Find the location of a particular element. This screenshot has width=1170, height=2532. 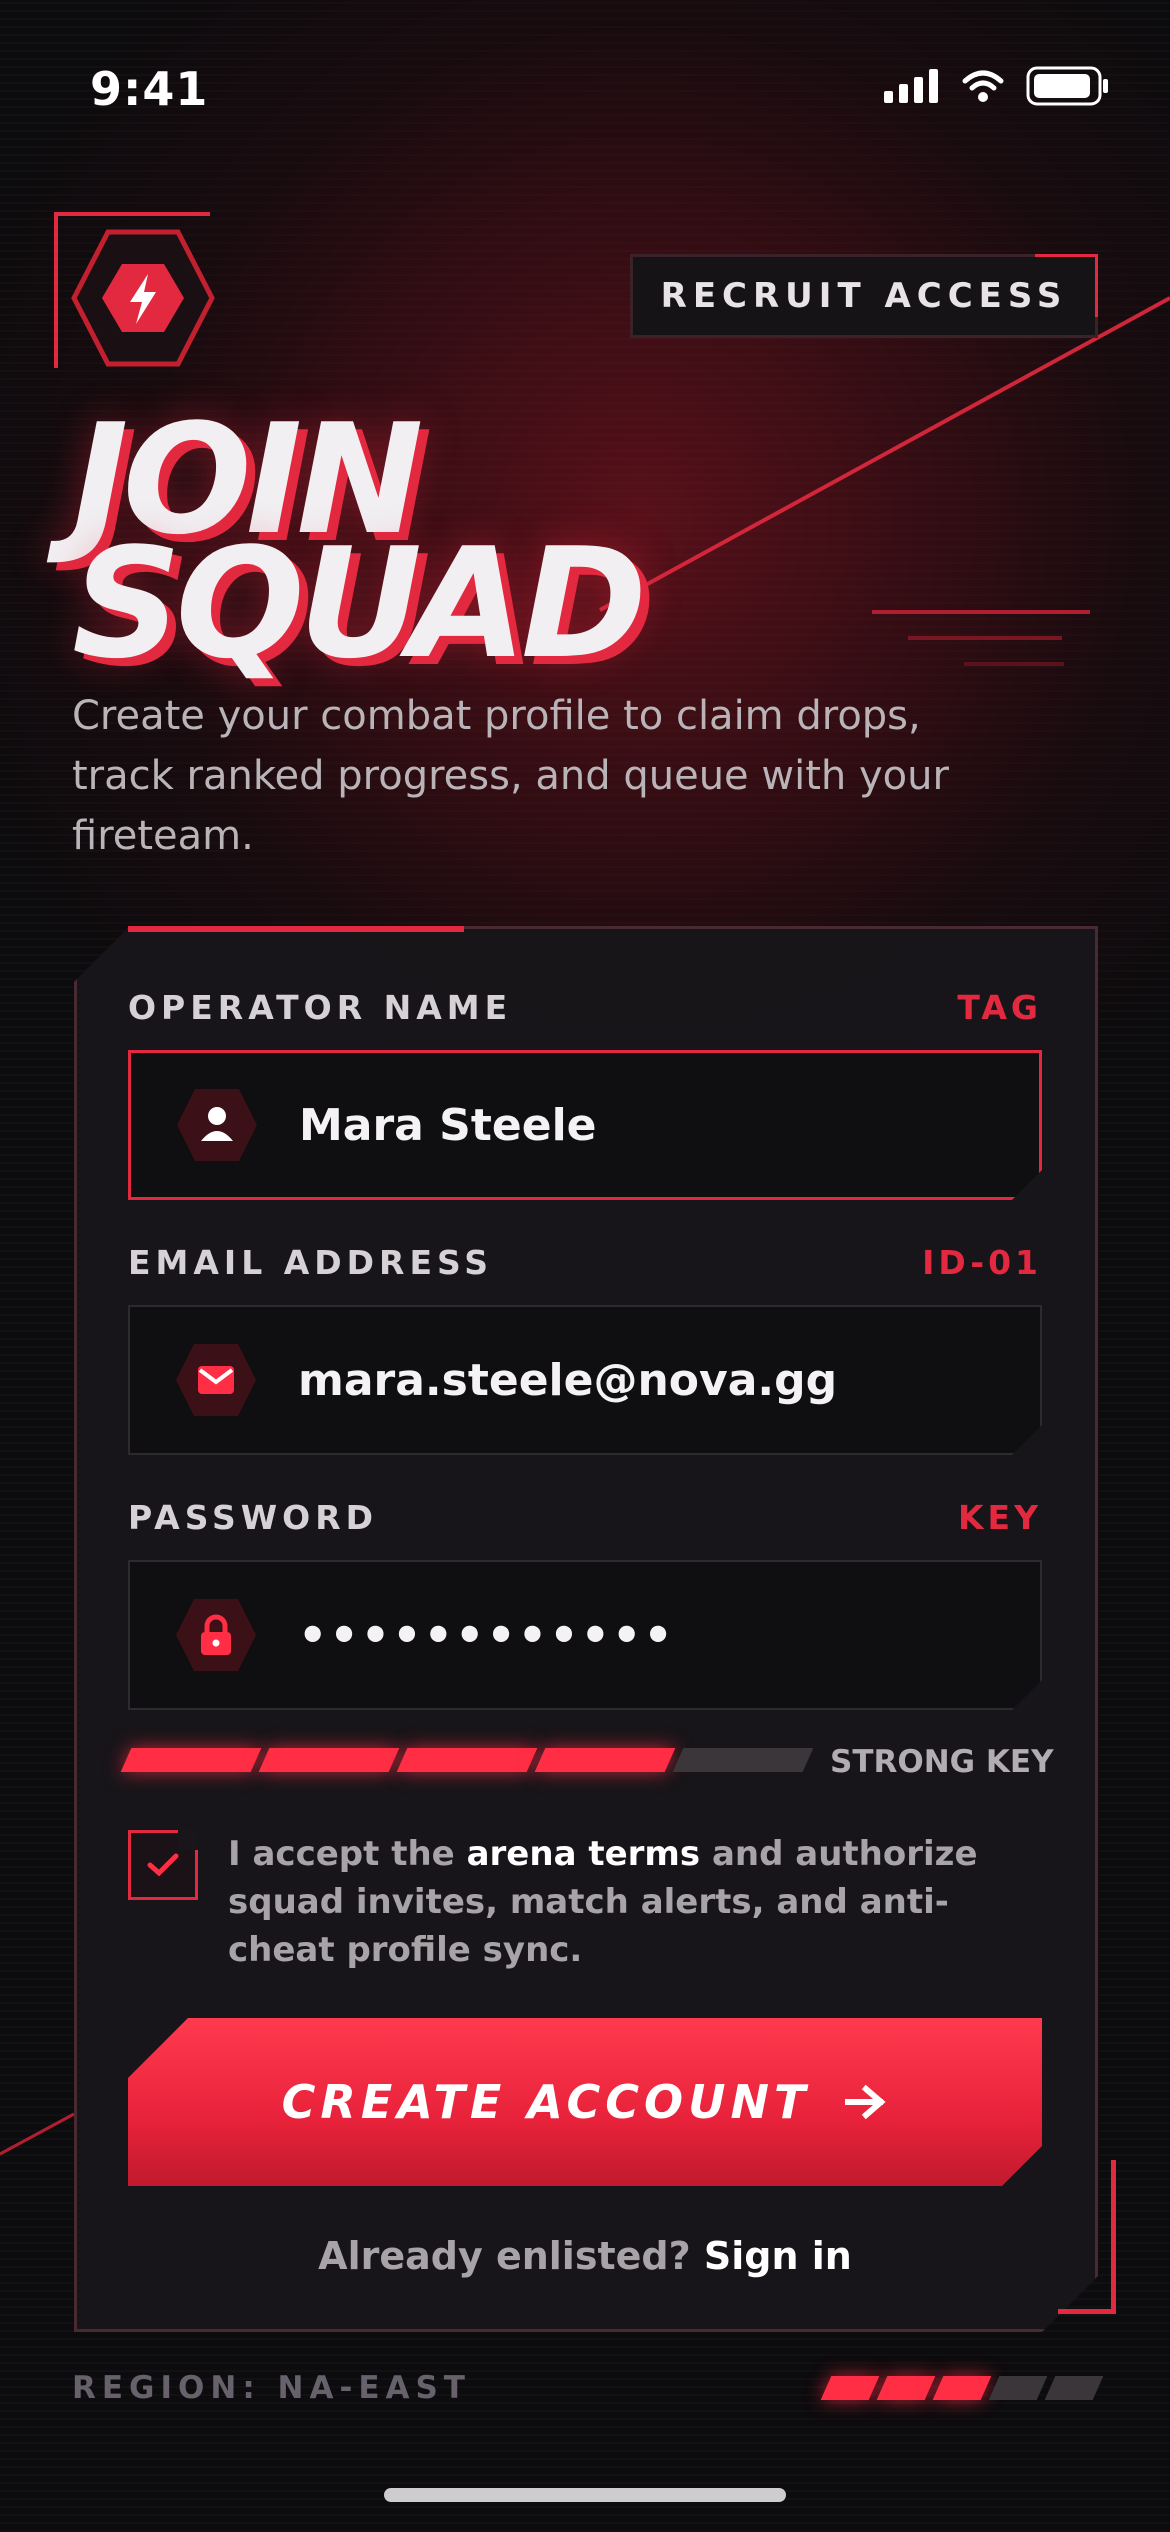

password-value: •••••••••••• is located at coordinates (486, 1635).